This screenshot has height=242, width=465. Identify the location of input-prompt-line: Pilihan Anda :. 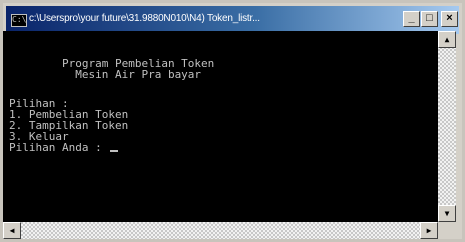
(64, 147).